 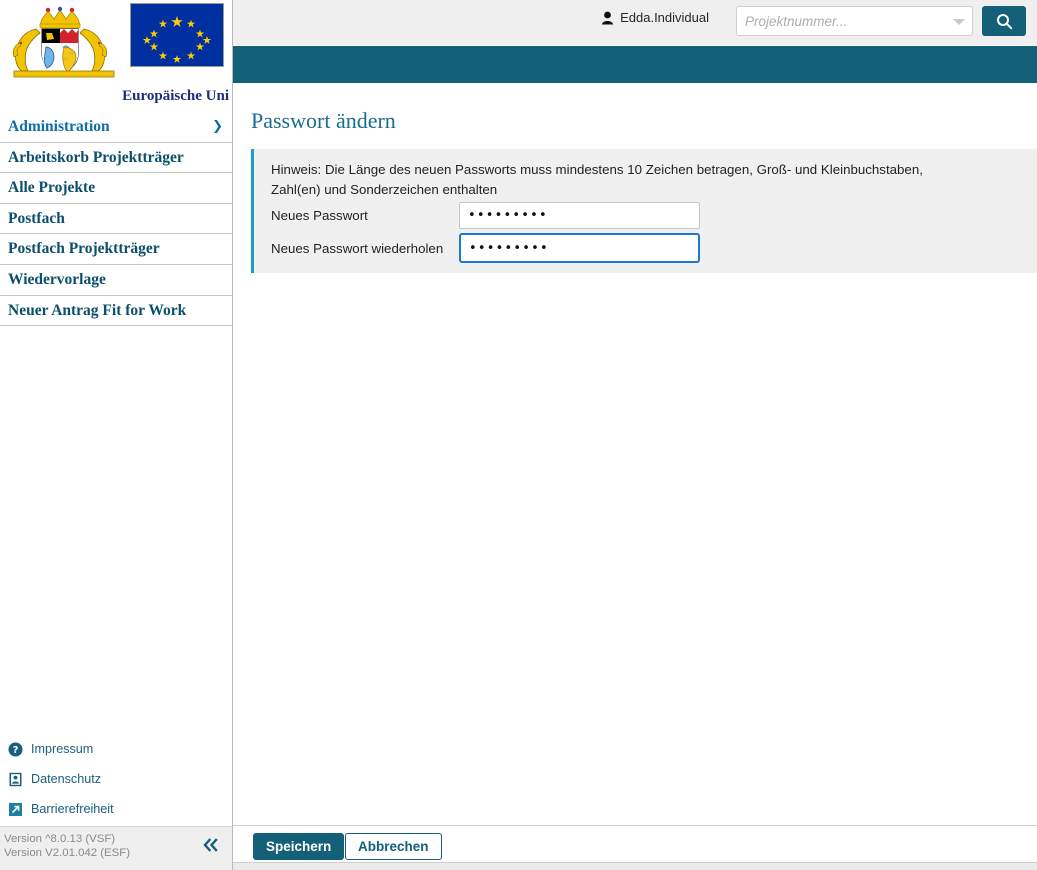 I want to click on footer-link-label: Impressum, so click(x=62, y=749).